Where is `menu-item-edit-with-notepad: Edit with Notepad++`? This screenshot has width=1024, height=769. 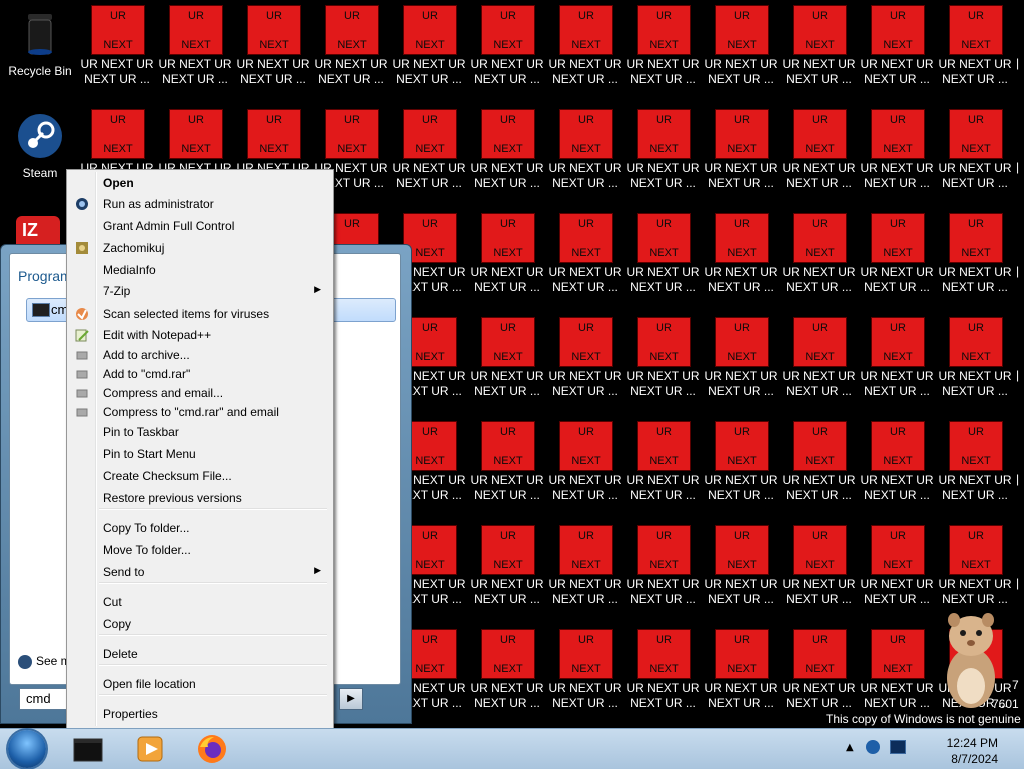 menu-item-edit-with-notepad: Edit with Notepad++ is located at coordinates (200, 335).